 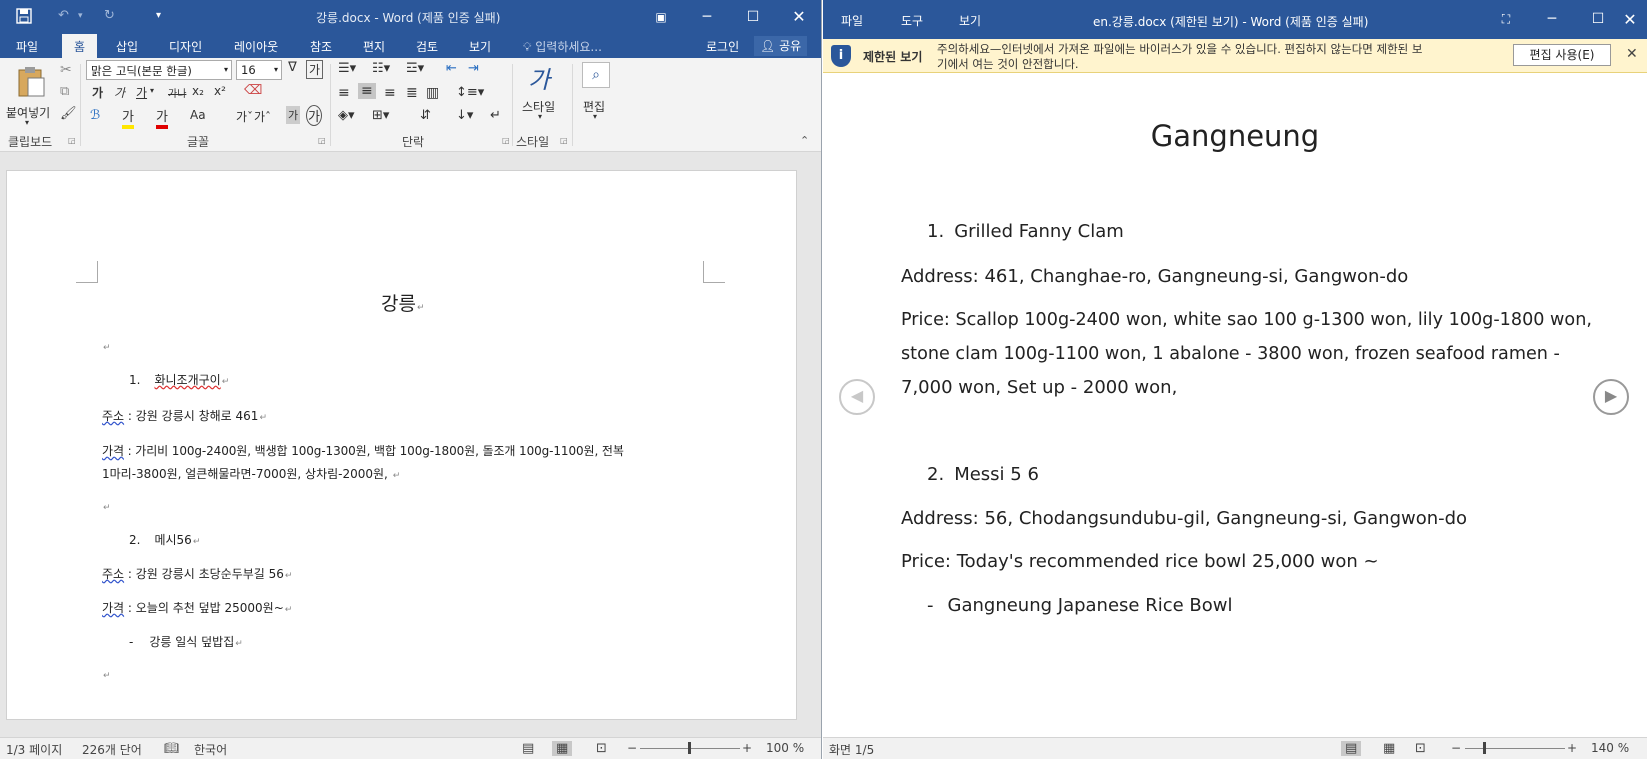 I want to click on shading-icon: ◈▾, so click(x=346, y=115).